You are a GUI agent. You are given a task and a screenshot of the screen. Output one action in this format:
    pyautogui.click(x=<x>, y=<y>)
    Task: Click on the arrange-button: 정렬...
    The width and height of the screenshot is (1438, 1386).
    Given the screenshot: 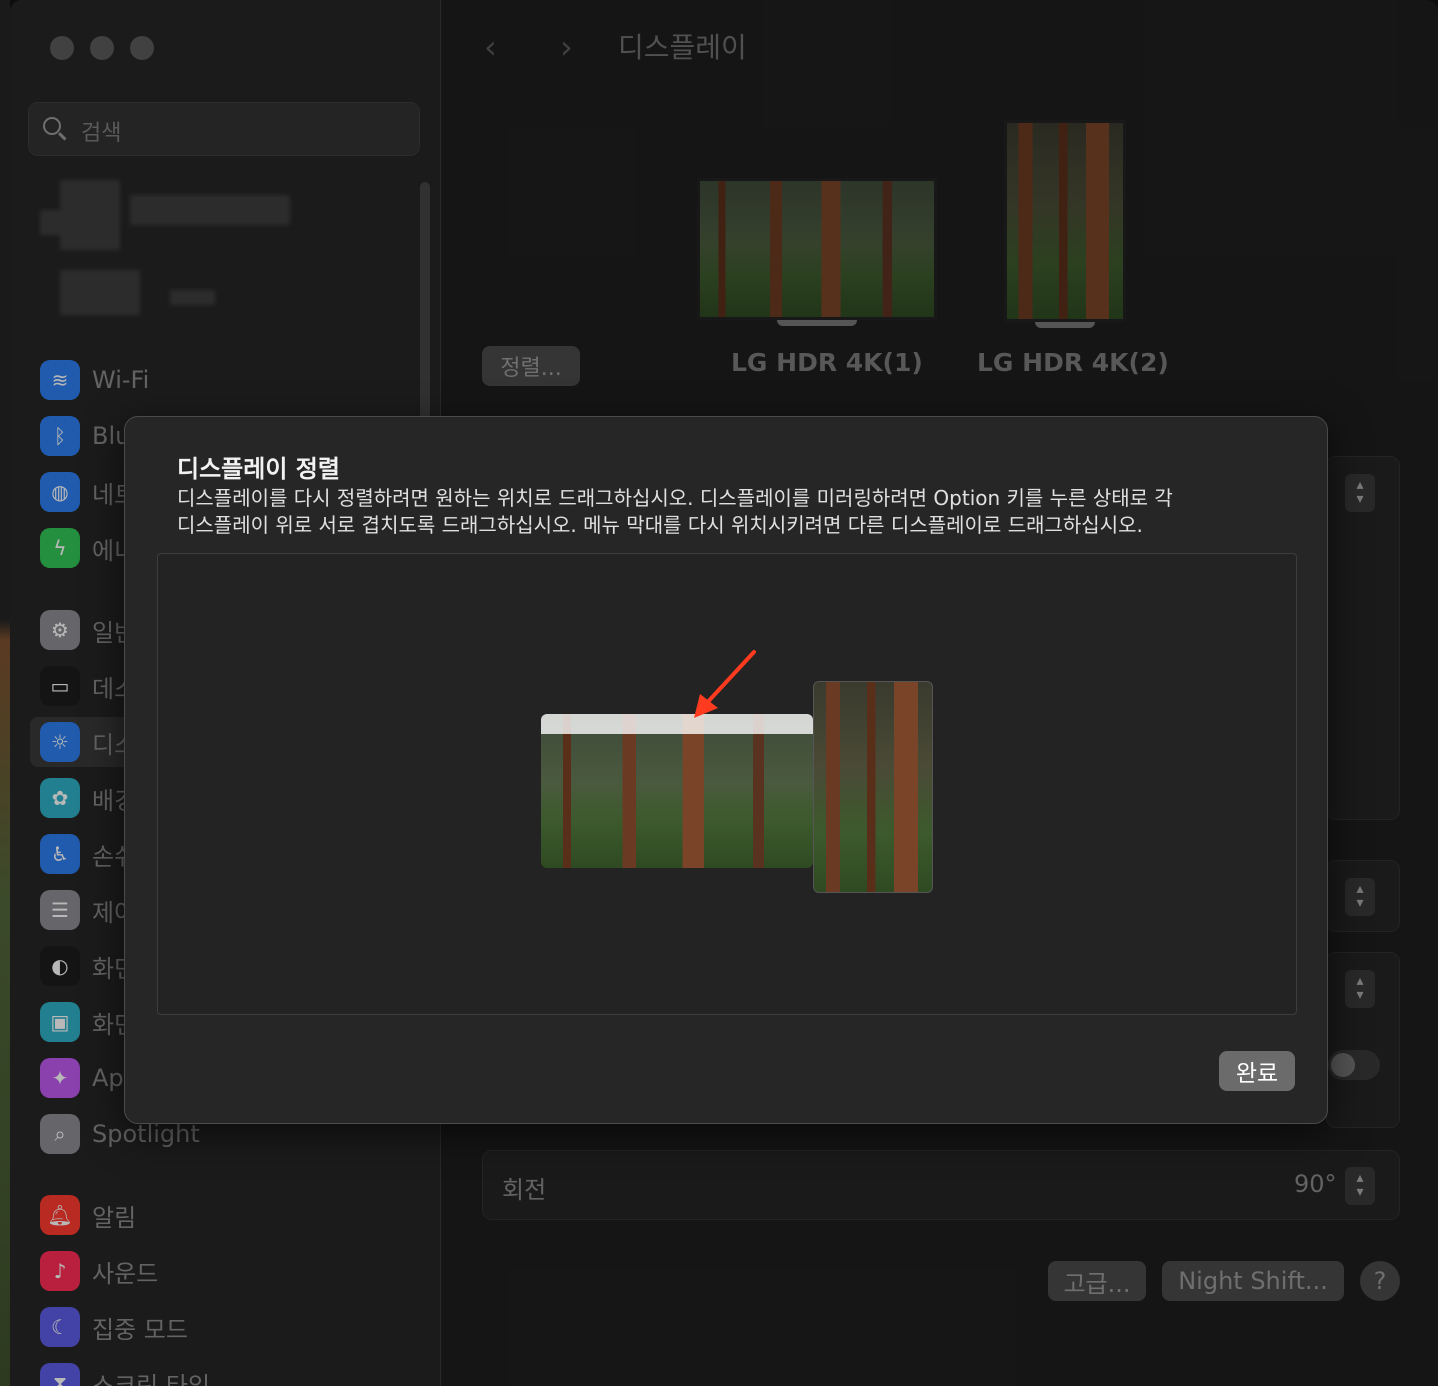 What is the action you would take?
    pyautogui.click(x=531, y=366)
    